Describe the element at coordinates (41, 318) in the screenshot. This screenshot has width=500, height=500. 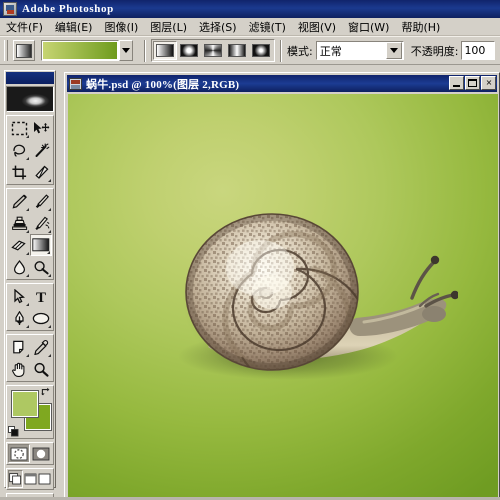
I see `shape-tool` at that location.